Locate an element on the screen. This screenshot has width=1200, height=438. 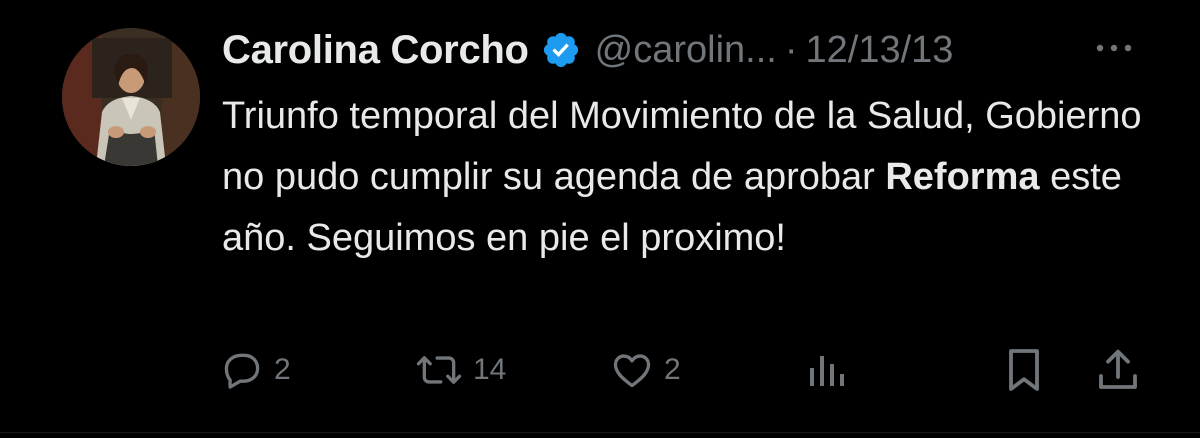
views-button is located at coordinates (826, 370).